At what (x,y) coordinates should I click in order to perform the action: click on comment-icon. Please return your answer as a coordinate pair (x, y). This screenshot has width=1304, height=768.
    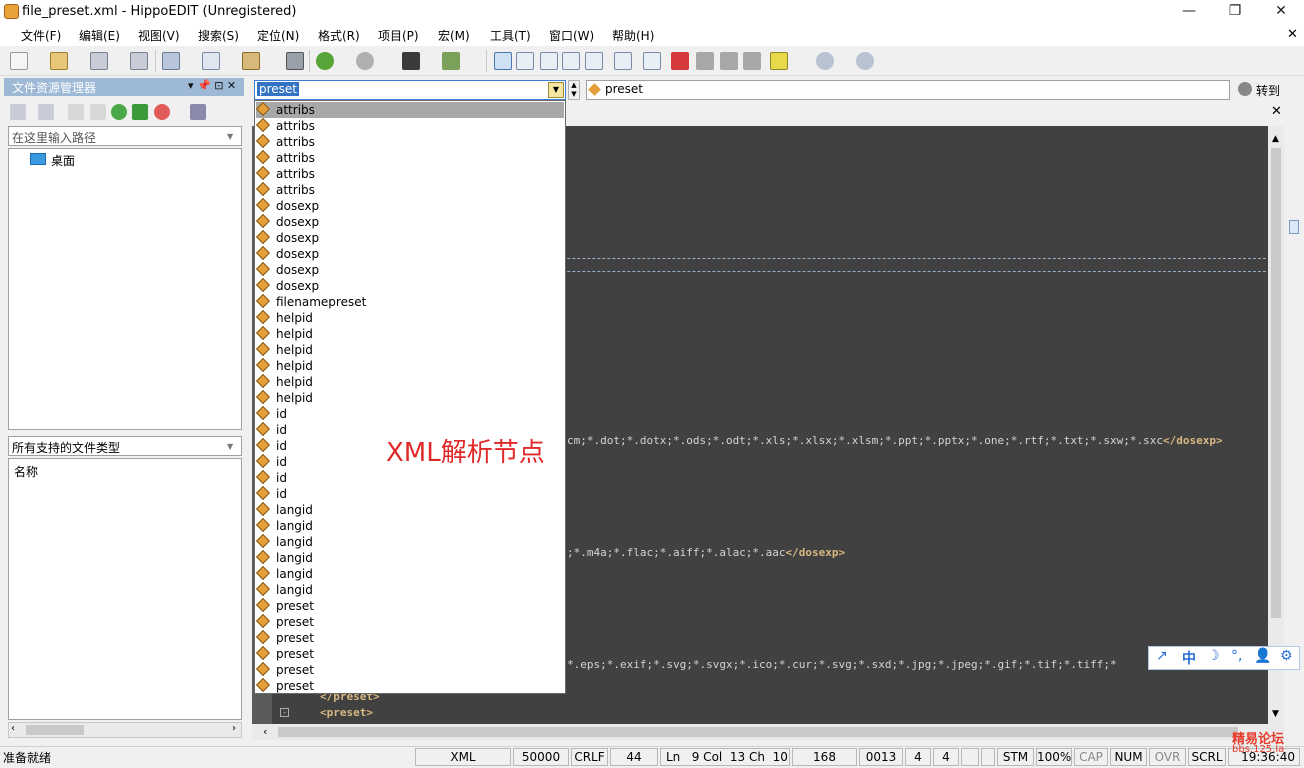
    Looking at the image, I should click on (549, 61).